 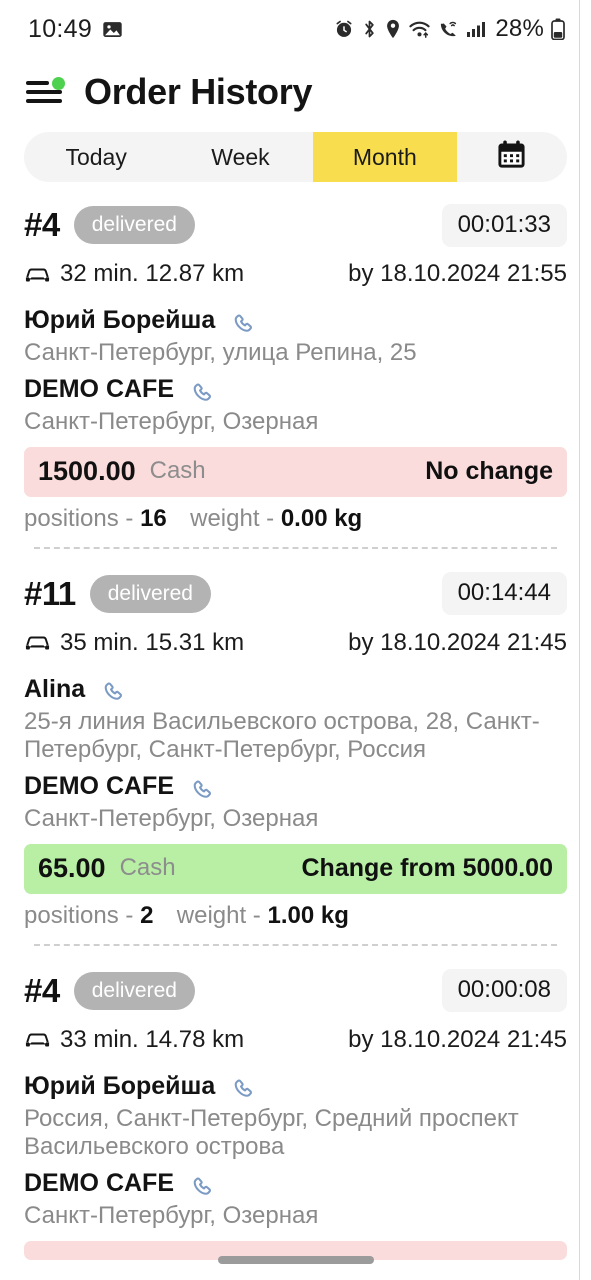 What do you see at coordinates (295, 643) in the screenshot?
I see `order-trip-row: 35 min. 15.31 km by 18.10.2024 21:45` at bounding box center [295, 643].